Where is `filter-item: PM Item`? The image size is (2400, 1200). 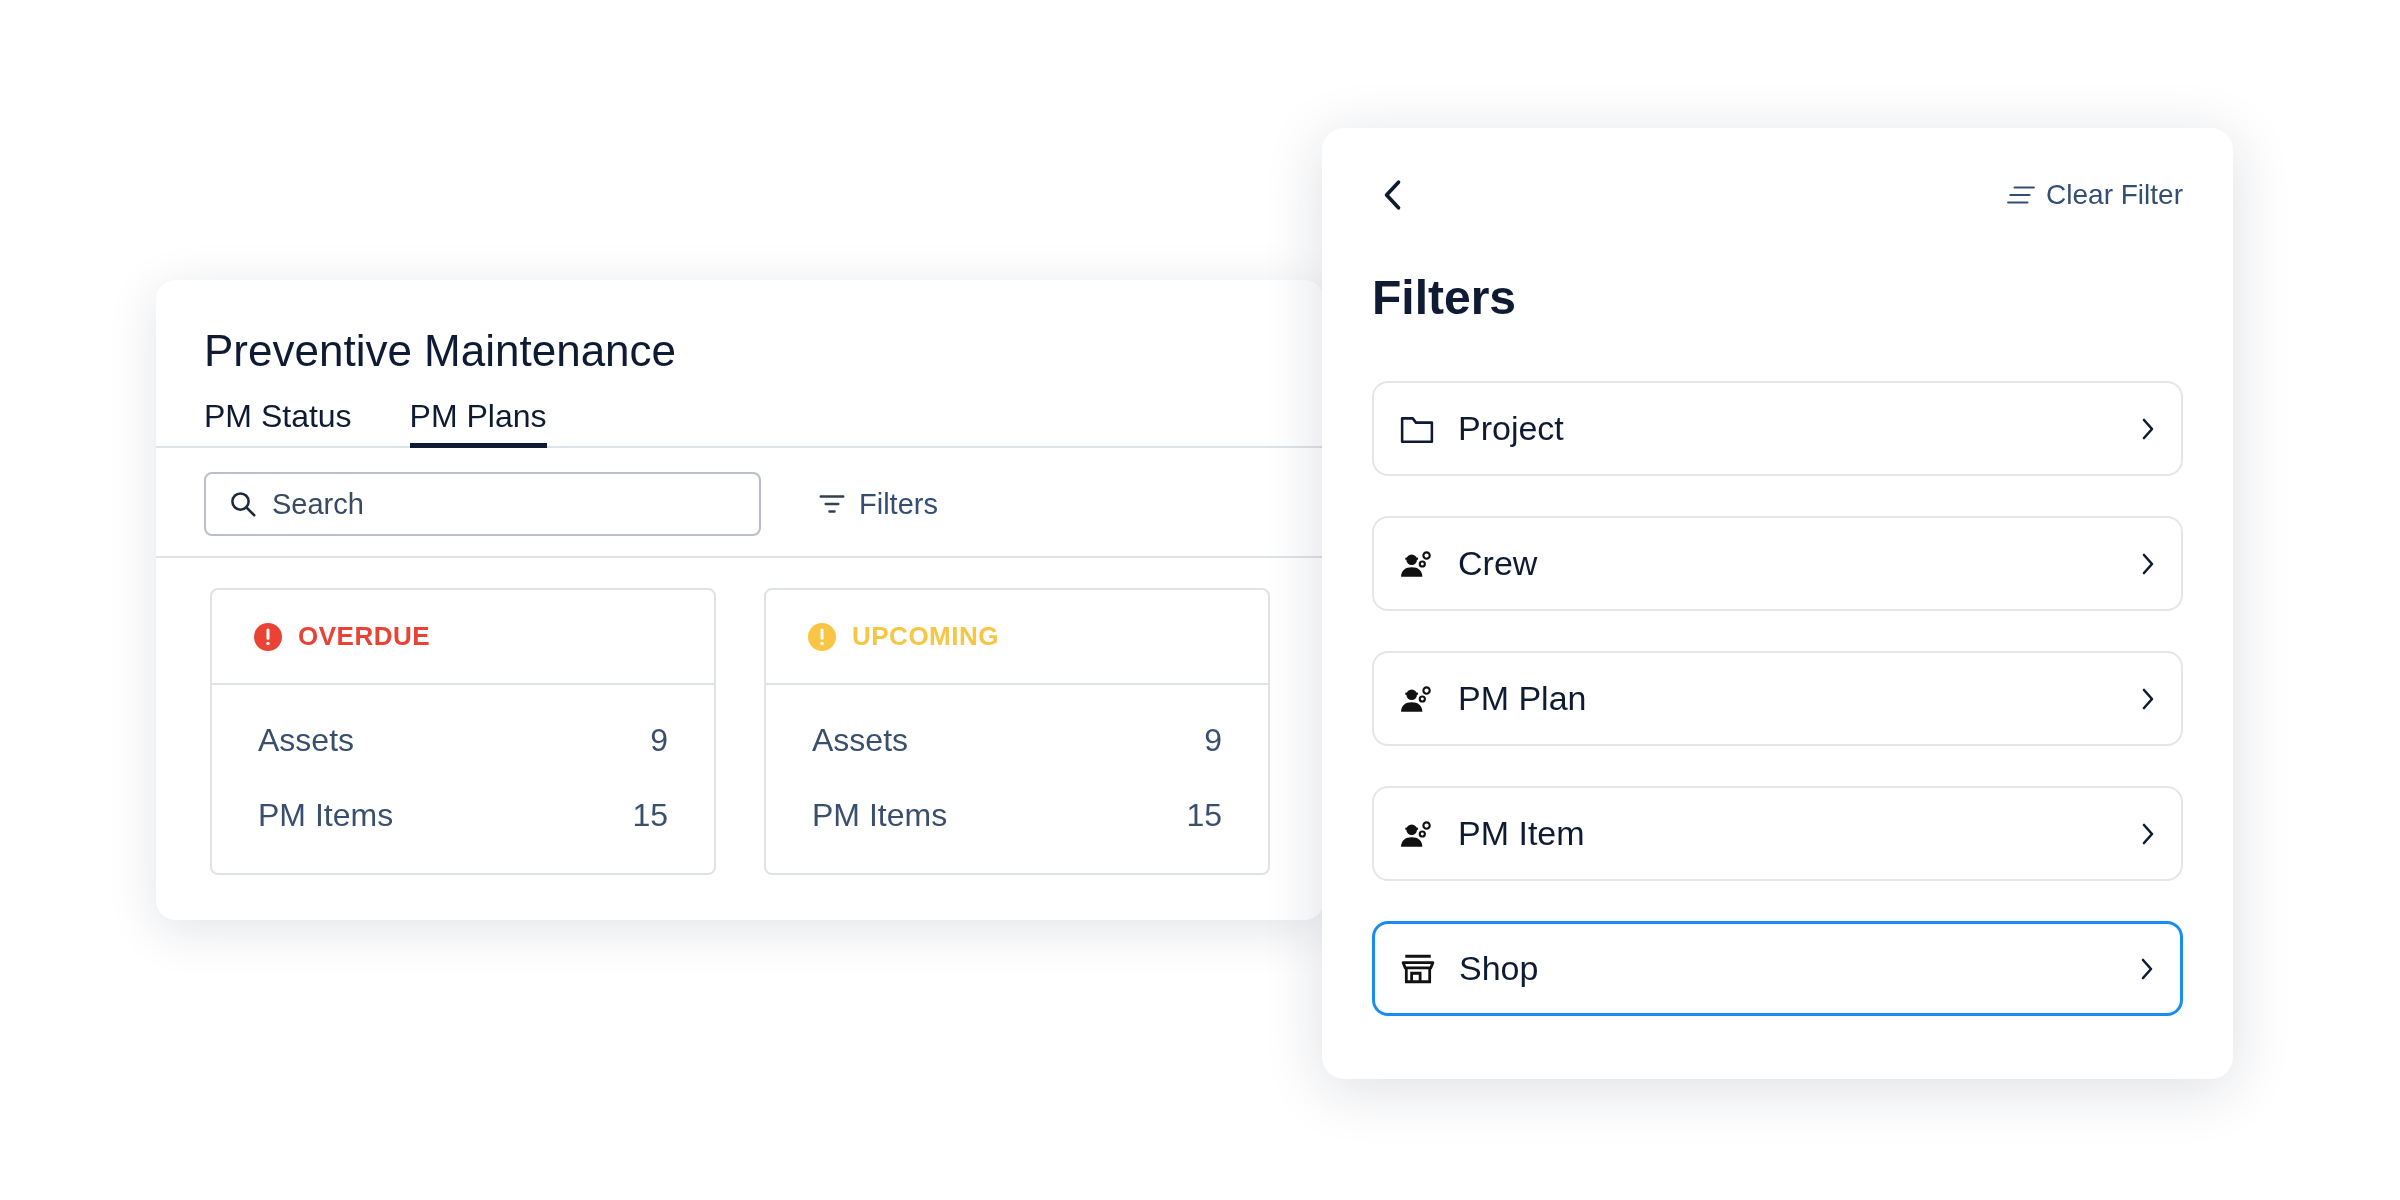 filter-item: PM Item is located at coordinates (1777, 833).